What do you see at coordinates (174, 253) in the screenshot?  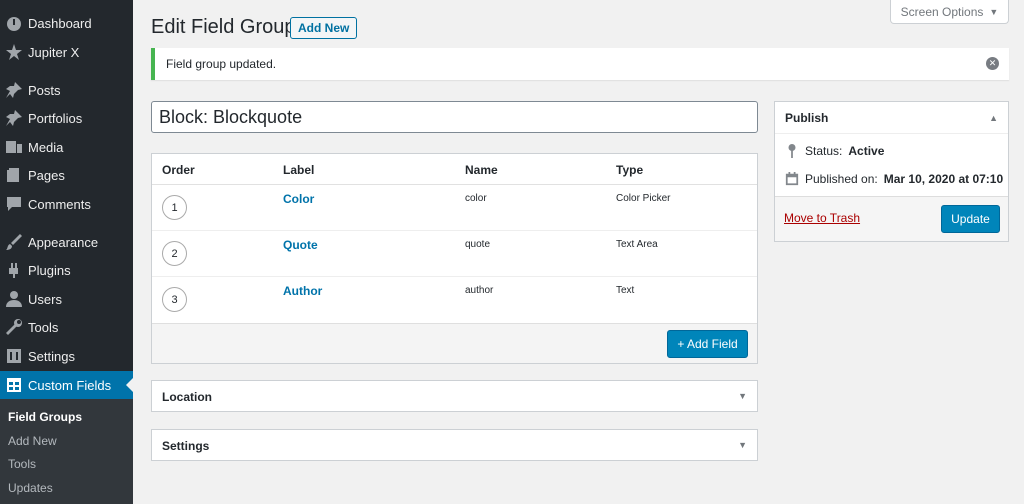 I see `field-order-handle: 2` at bounding box center [174, 253].